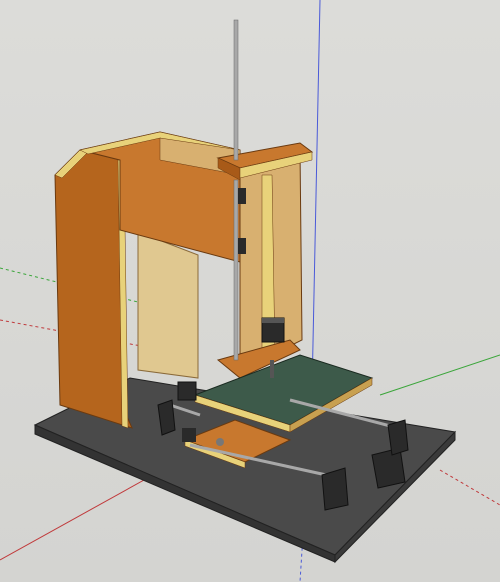 The width and height of the screenshot is (500, 582). What do you see at coordinates (236, 190) in the screenshot?
I see `z-threaded-rod` at bounding box center [236, 190].